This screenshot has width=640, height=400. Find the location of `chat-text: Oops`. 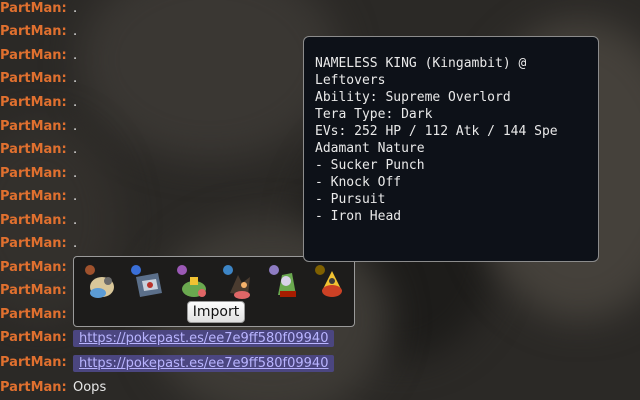

chat-text: Oops is located at coordinates (90, 387).